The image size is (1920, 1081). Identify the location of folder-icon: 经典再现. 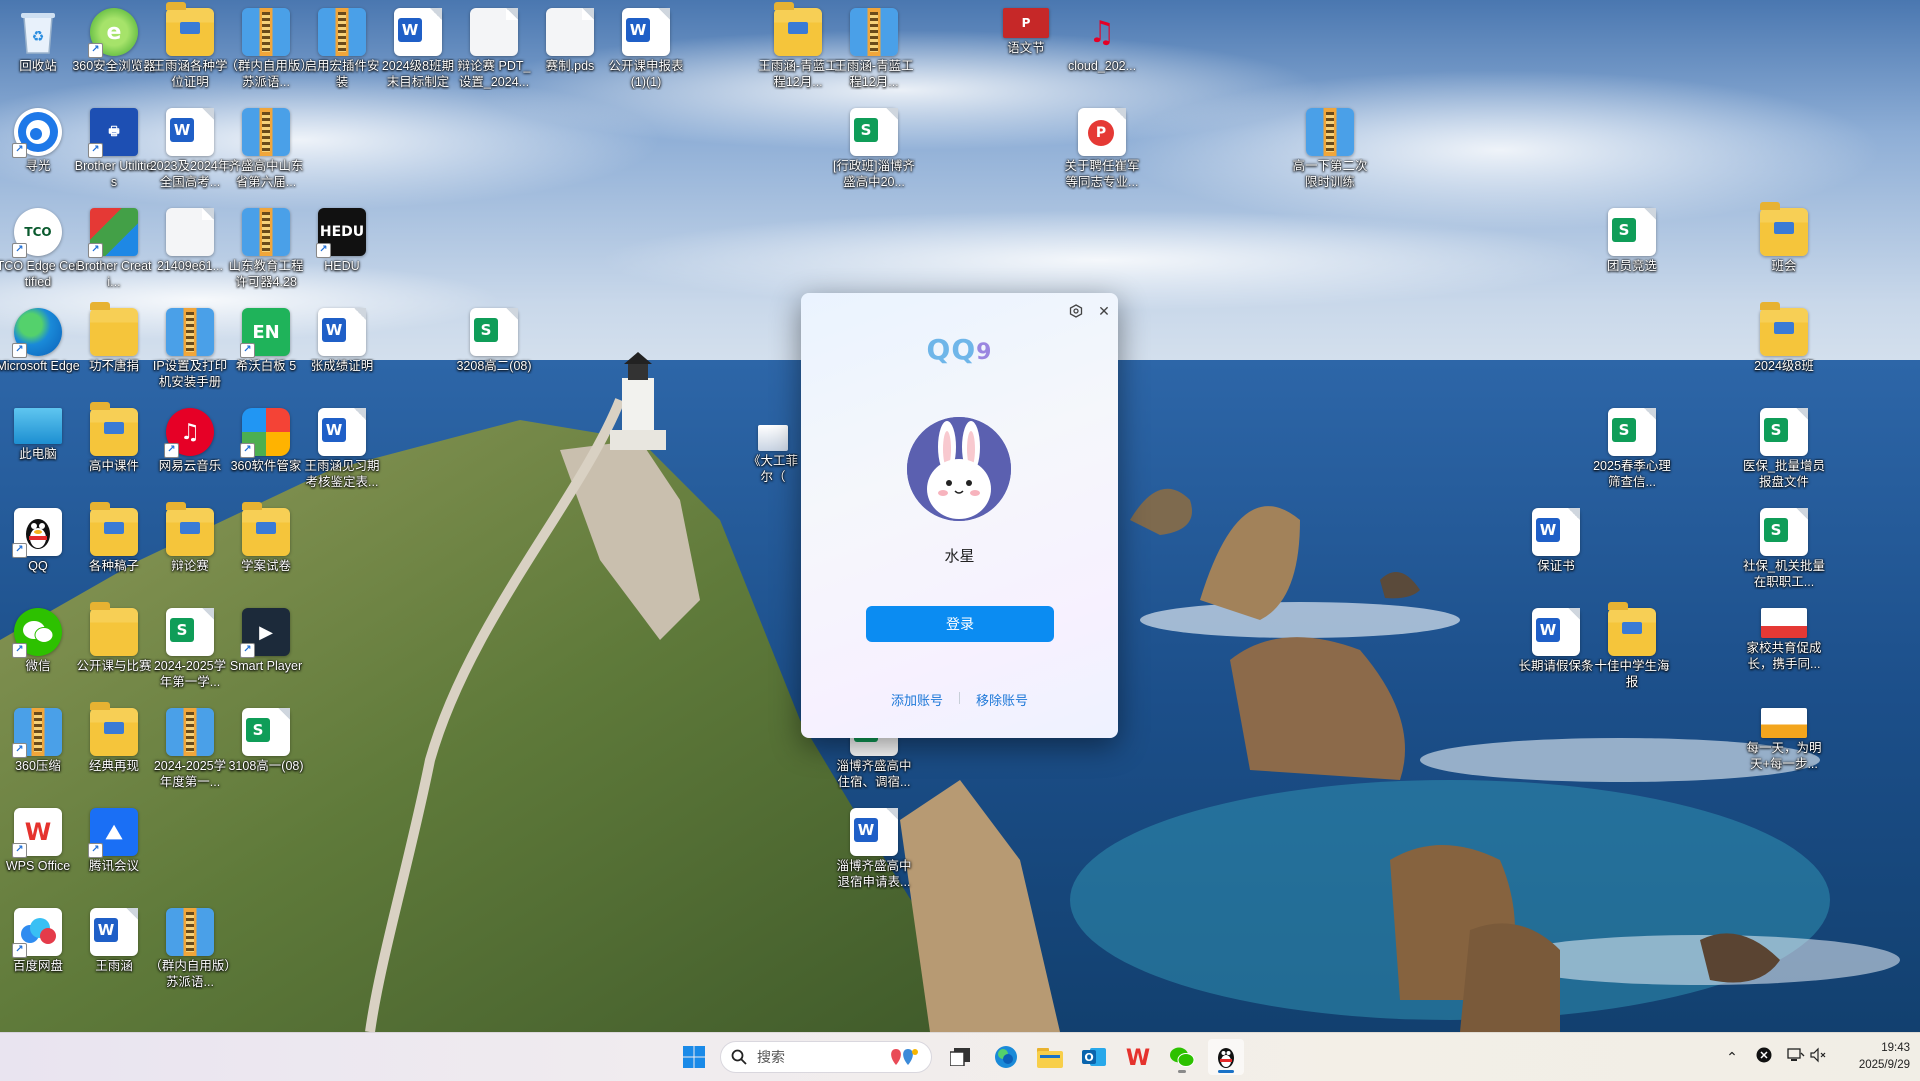
(114, 738).